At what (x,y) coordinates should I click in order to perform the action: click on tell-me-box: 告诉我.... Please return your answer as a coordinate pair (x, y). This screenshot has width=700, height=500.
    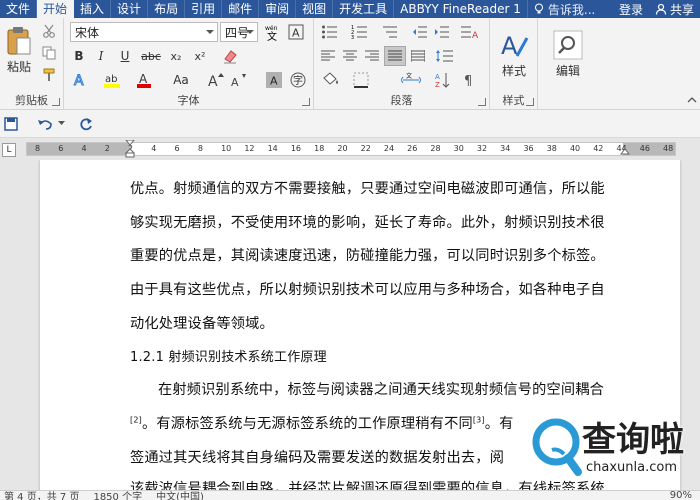
    Looking at the image, I should click on (564, 9).